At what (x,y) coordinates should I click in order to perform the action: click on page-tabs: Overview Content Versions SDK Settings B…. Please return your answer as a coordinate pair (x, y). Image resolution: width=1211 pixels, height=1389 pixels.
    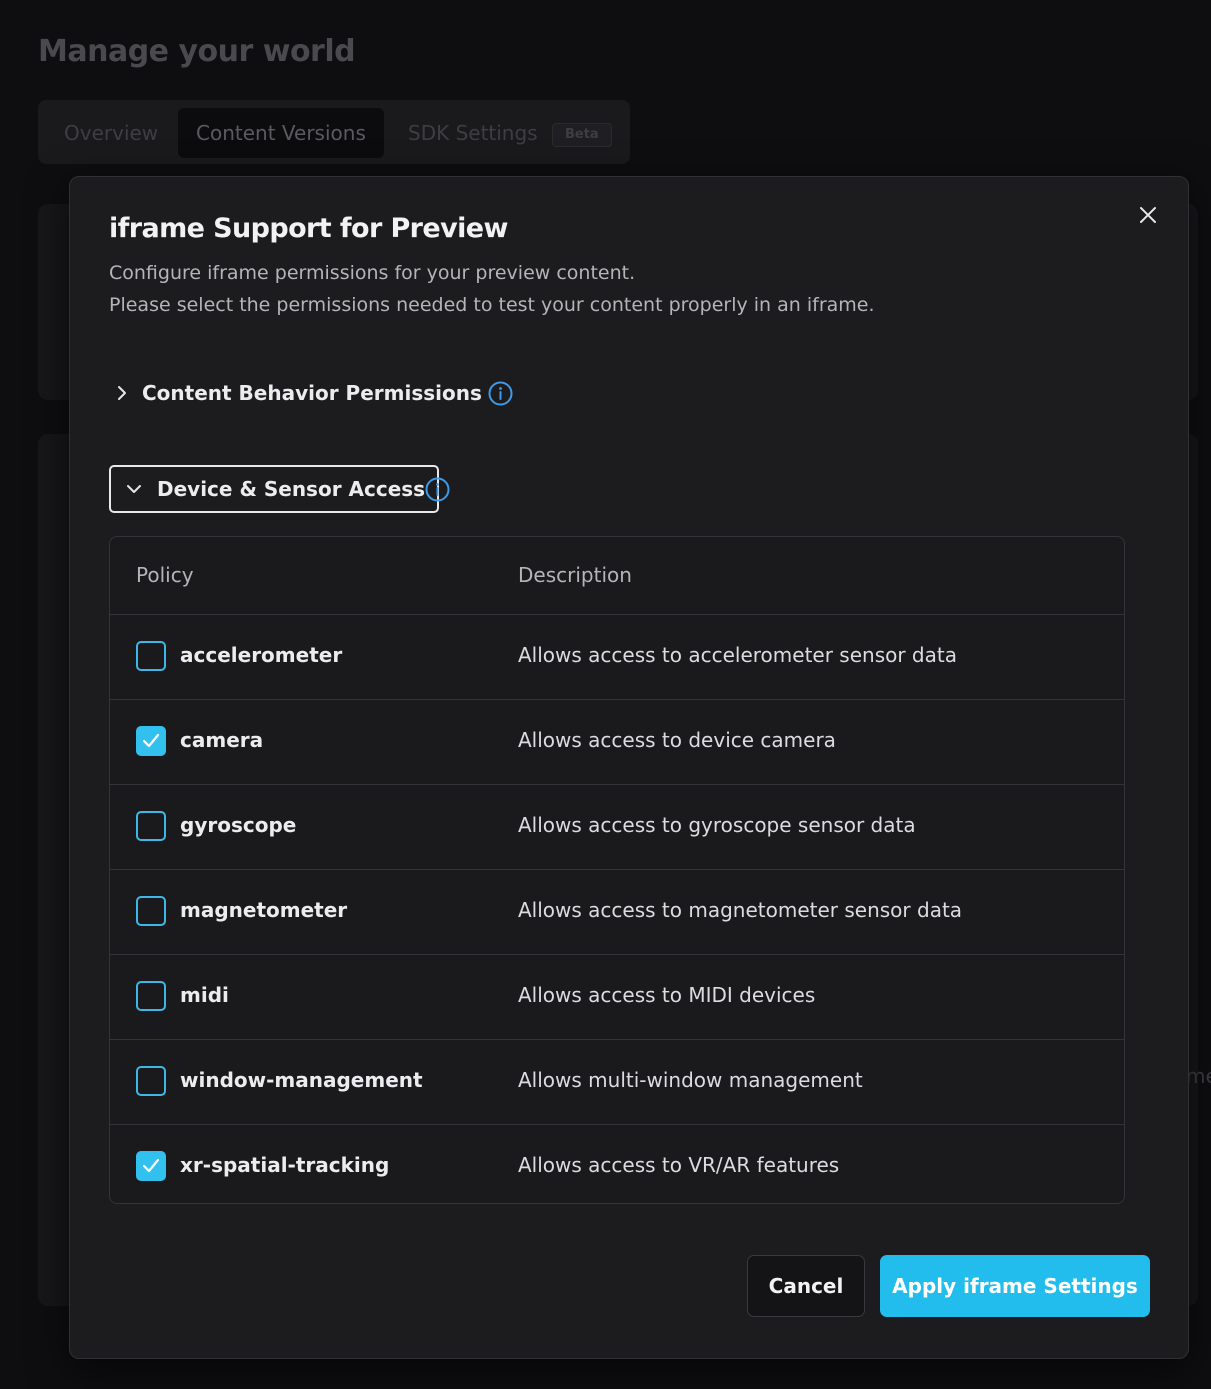
    Looking at the image, I should click on (334, 132).